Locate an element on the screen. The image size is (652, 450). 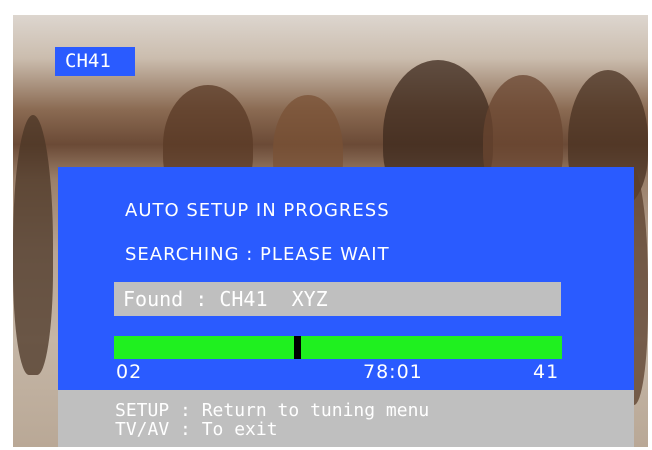
footer-exit-hint: TV/AV : To exit is located at coordinates (196, 429).